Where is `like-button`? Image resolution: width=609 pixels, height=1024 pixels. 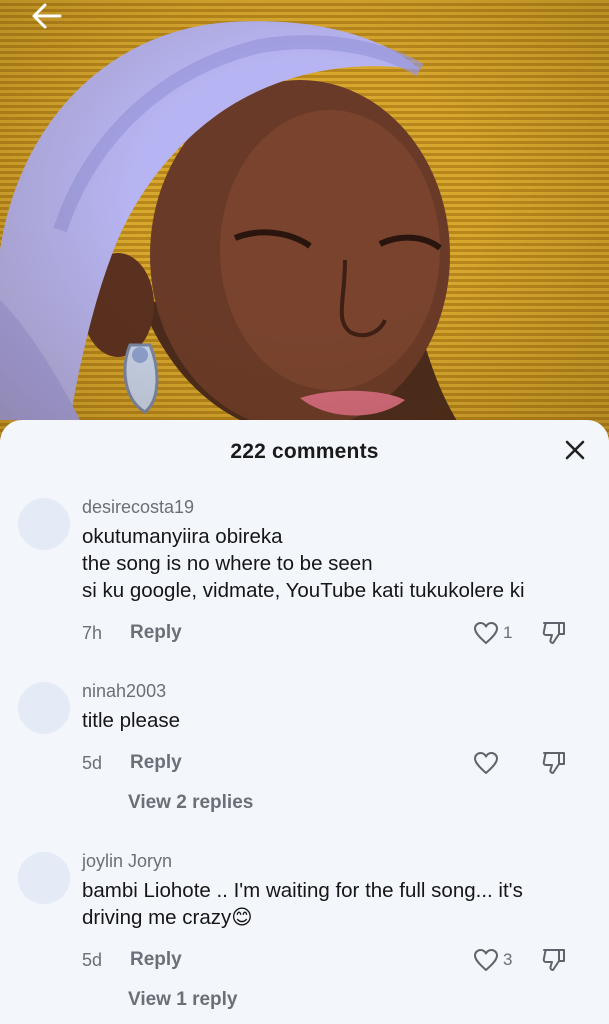 like-button is located at coordinates (495, 763).